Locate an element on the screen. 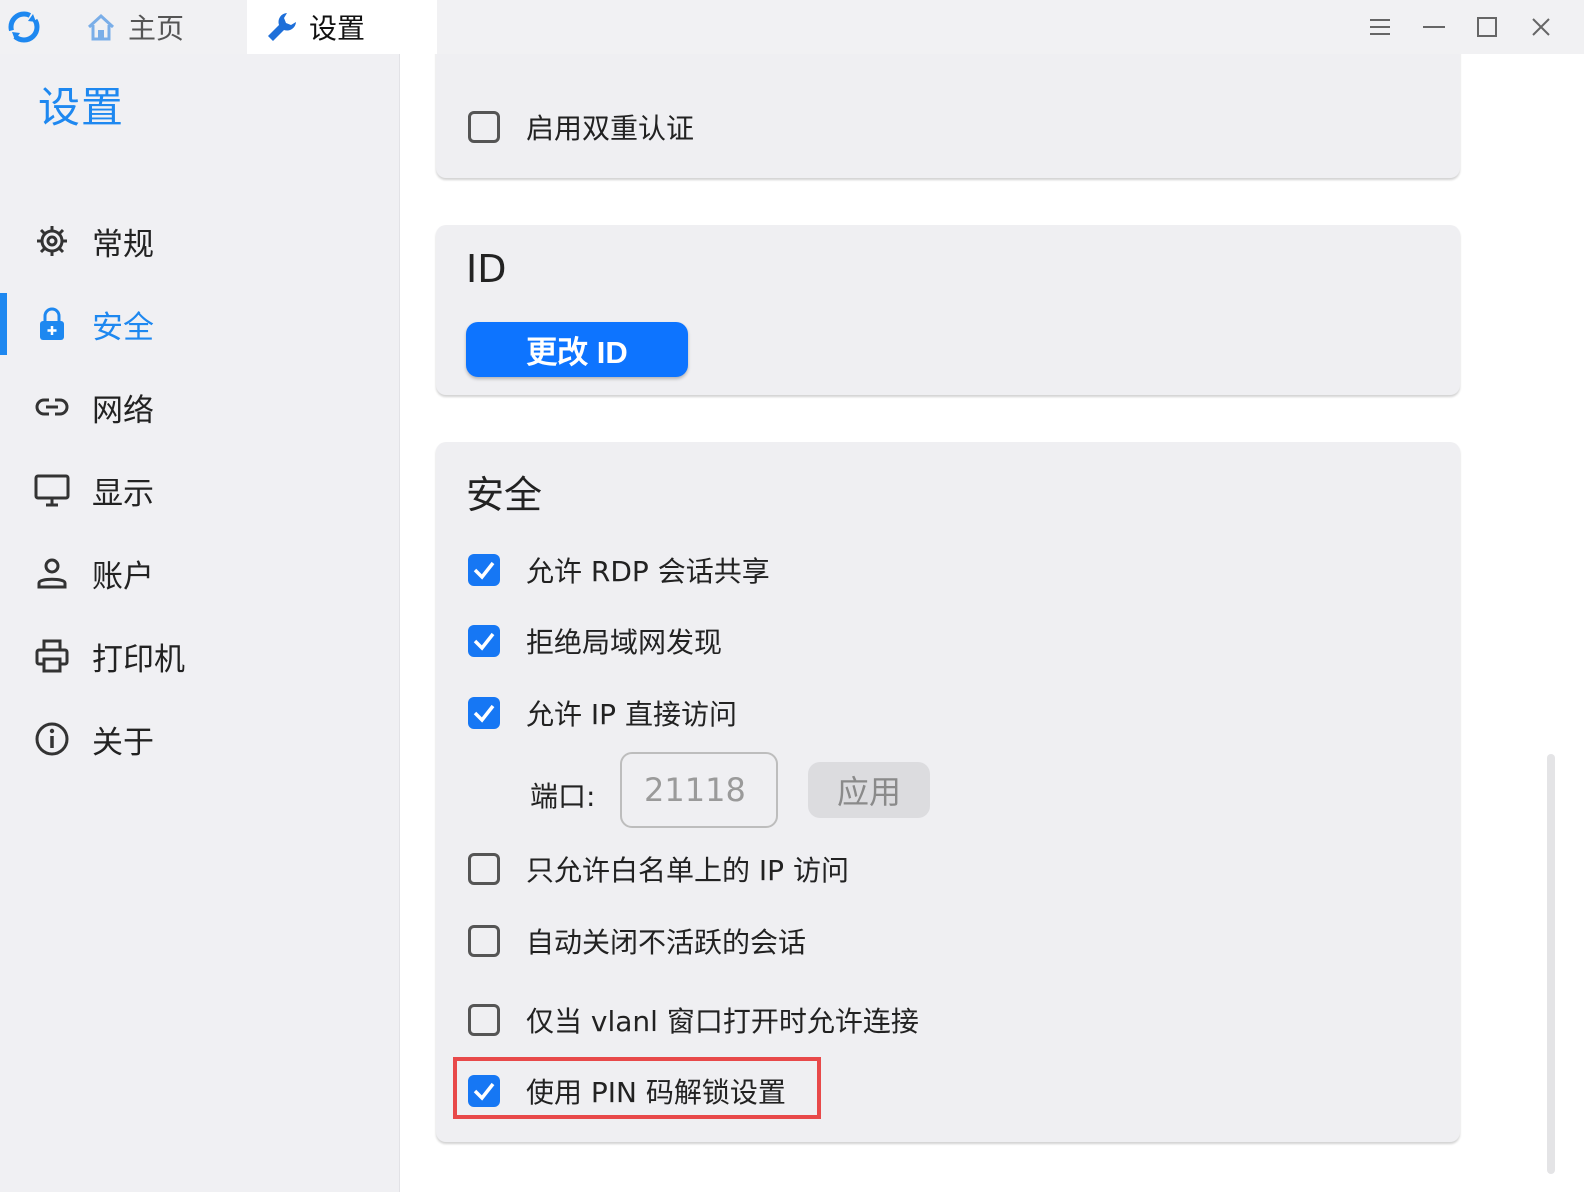  tab-settings: 设置 is located at coordinates (342, 27).